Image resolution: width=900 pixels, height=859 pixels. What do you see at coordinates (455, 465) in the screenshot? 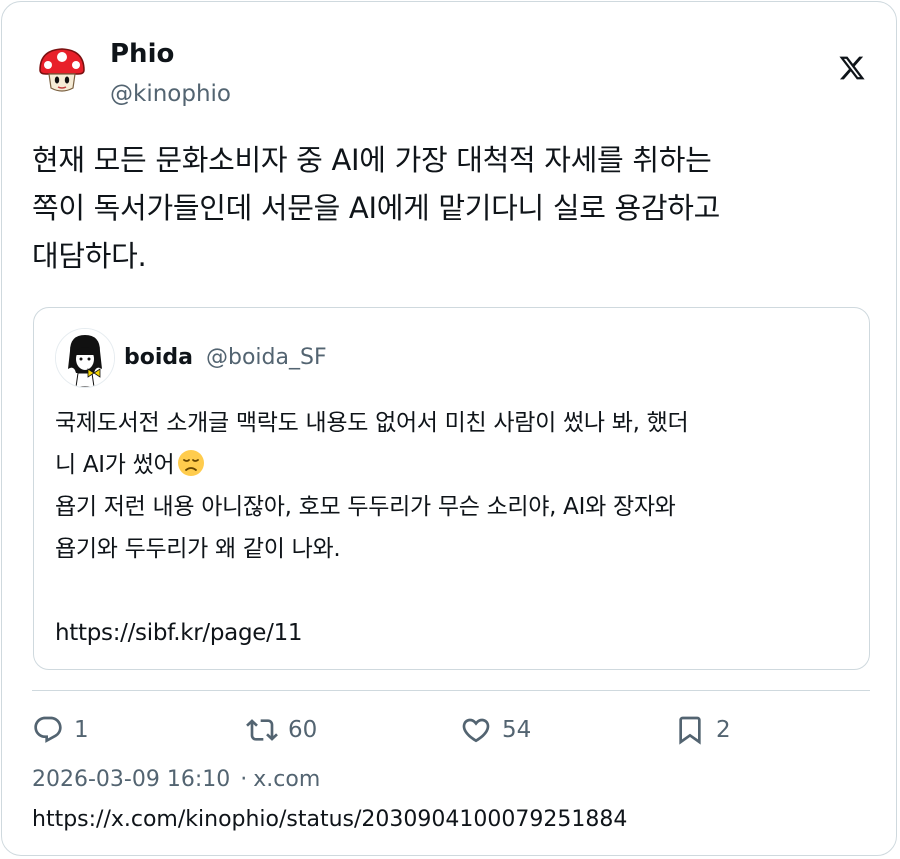
I see `quote-line: 니 AI가 썼어` at bounding box center [455, 465].